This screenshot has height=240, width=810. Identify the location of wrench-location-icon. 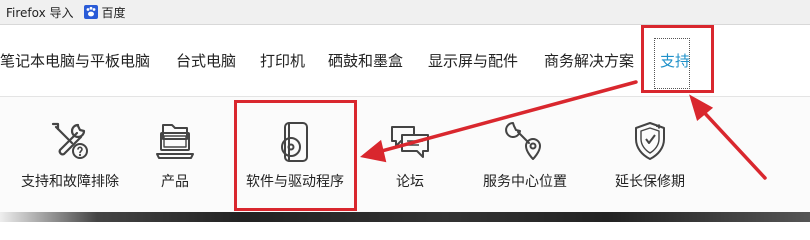
(523, 141).